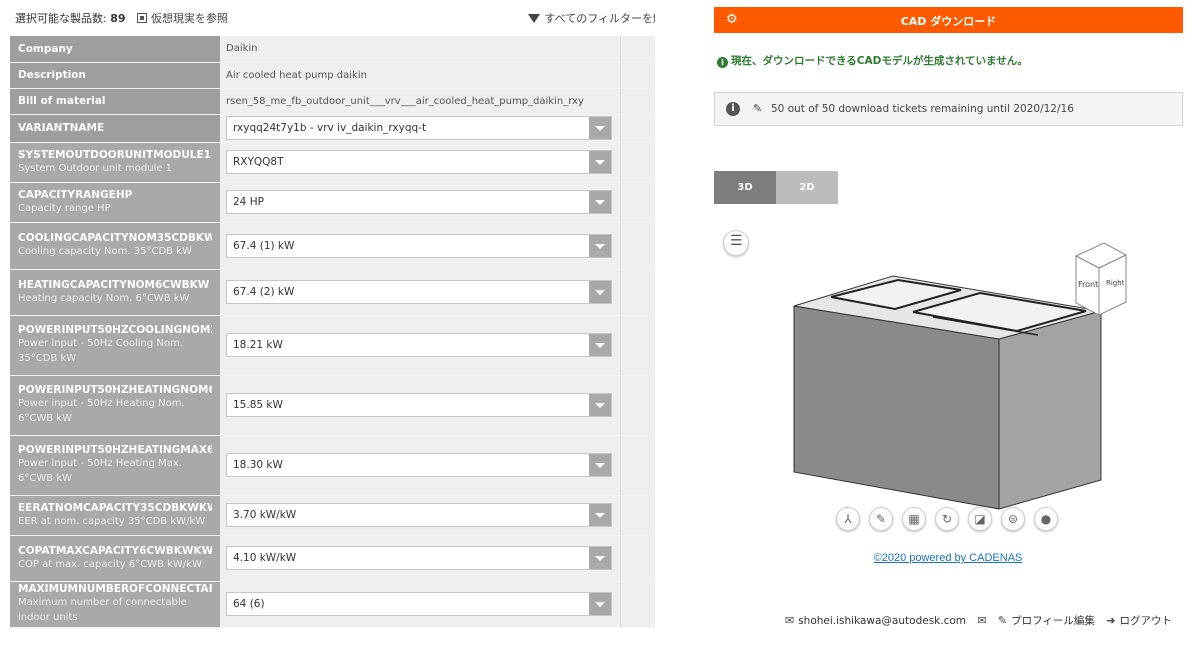 The height and width of the screenshot is (656, 1200). Describe the element at coordinates (115, 589) in the screenshot. I see `property-name: MAXIMUMNUMBEROFCONNECTABLEINI` at that location.